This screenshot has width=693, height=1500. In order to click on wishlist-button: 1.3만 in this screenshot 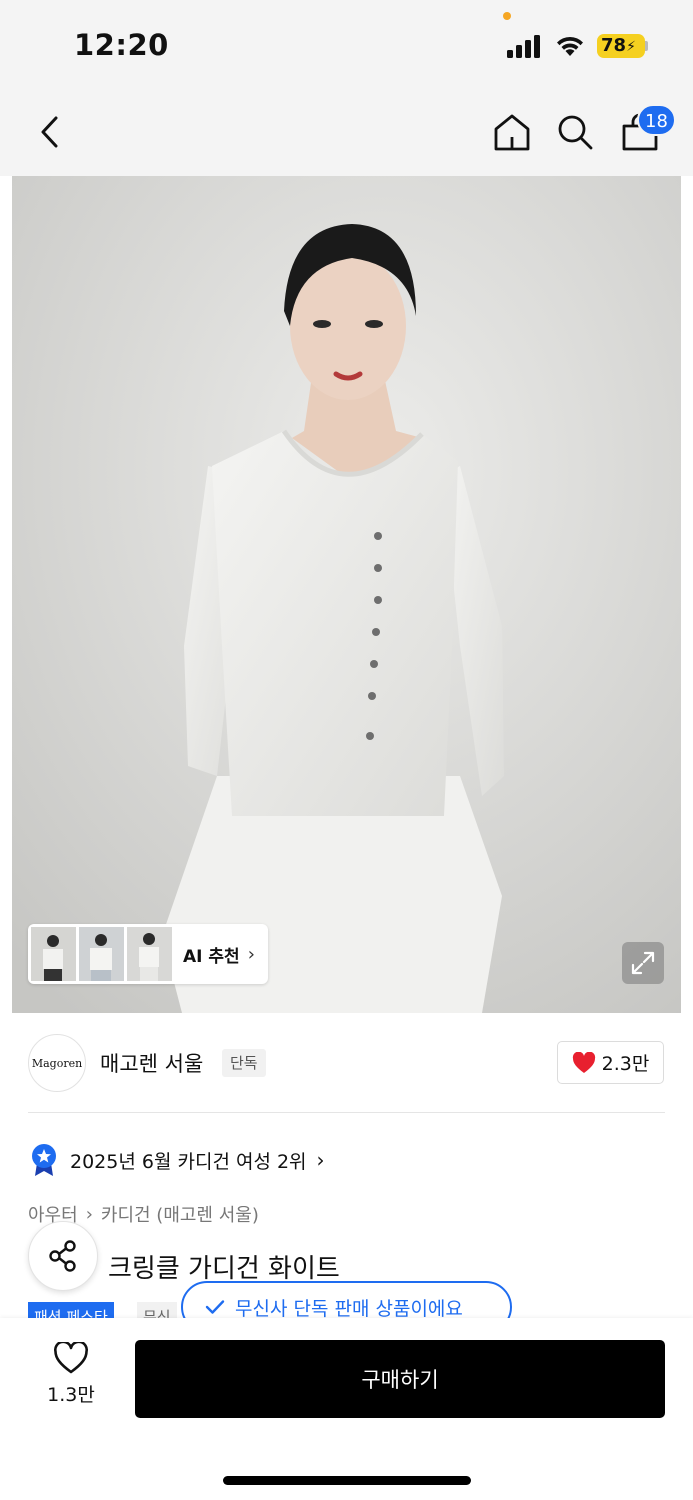, I will do `click(71, 1377)`.